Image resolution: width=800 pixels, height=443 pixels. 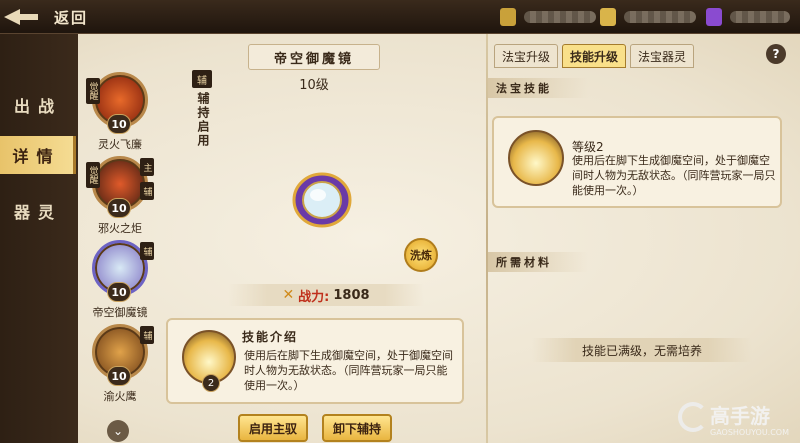 I want to click on watermark-g-icon, so click(x=693, y=417).